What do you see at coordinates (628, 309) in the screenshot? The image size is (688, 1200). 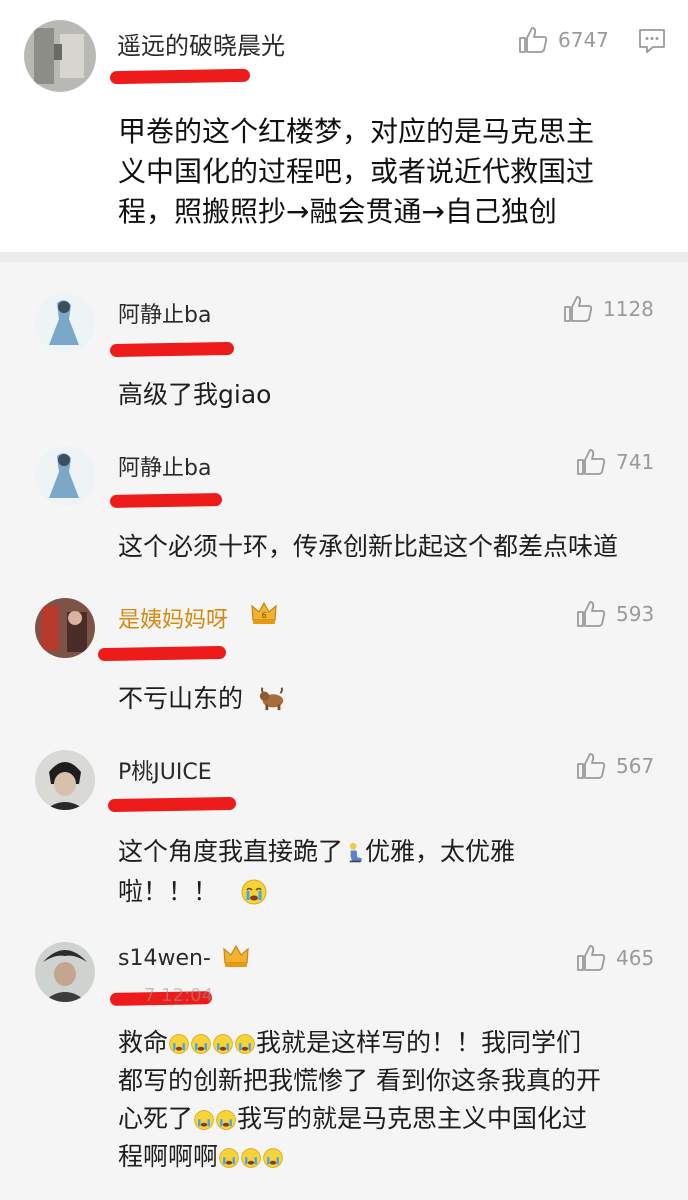 I see `like-count: 1128` at bounding box center [628, 309].